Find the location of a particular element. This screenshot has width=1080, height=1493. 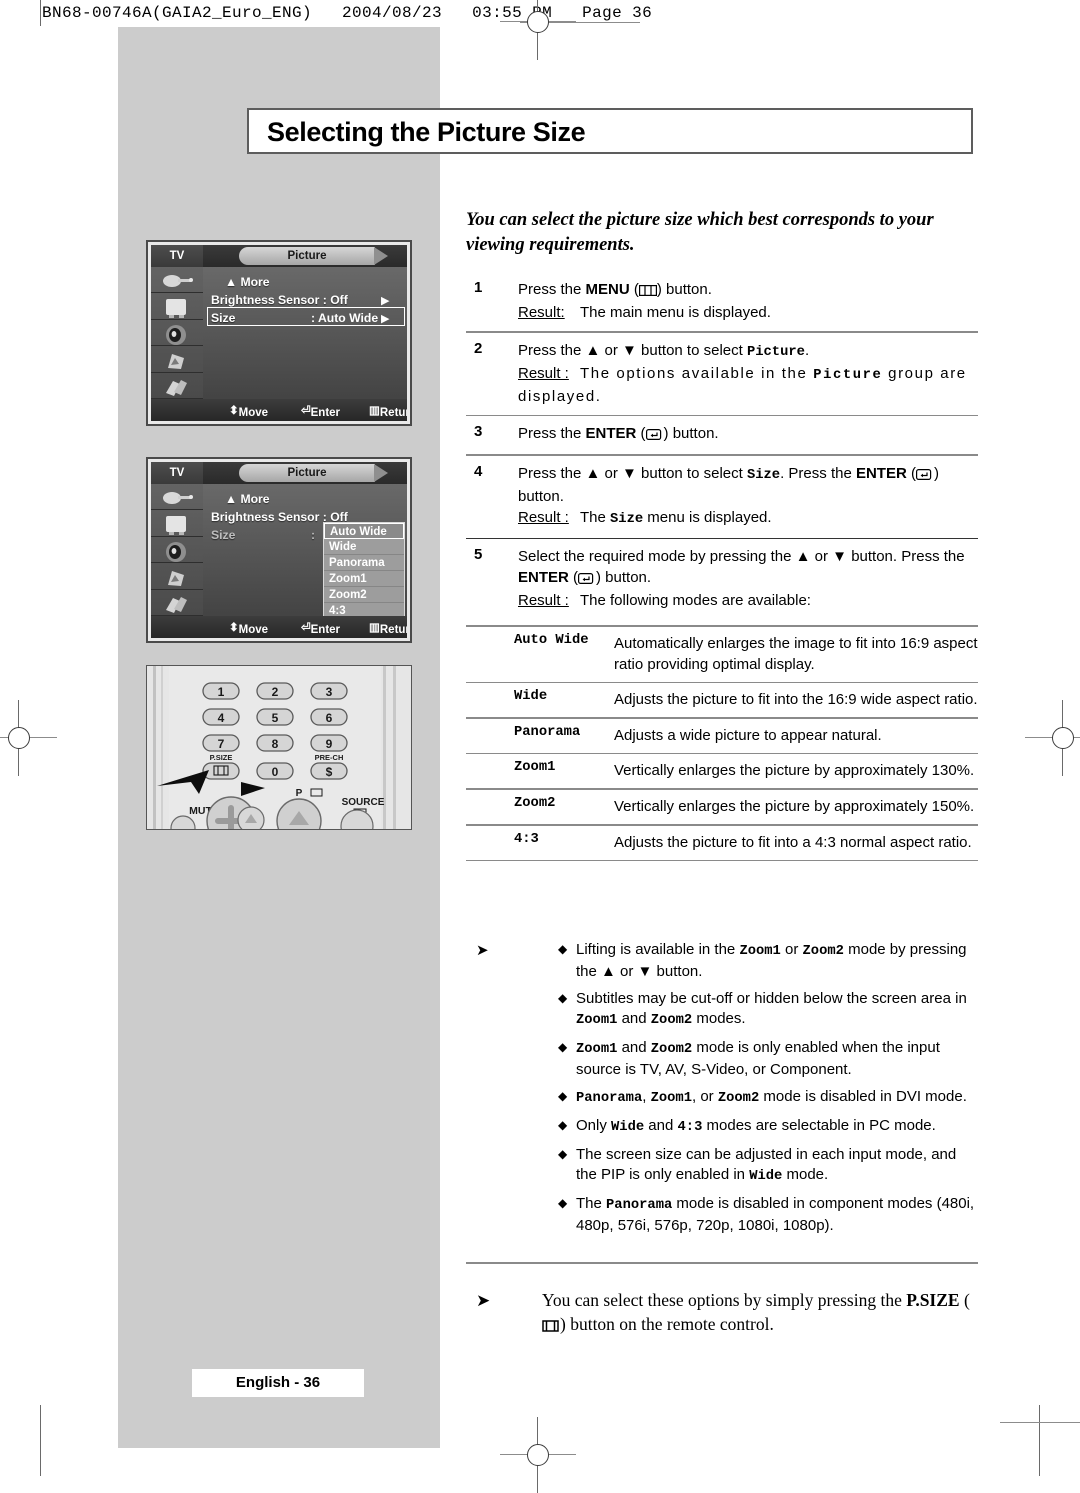

osd-size-options-list: Auto Wide Wide Panorama Zoom1 Zoom2 4:3 is located at coordinates (364, 571).